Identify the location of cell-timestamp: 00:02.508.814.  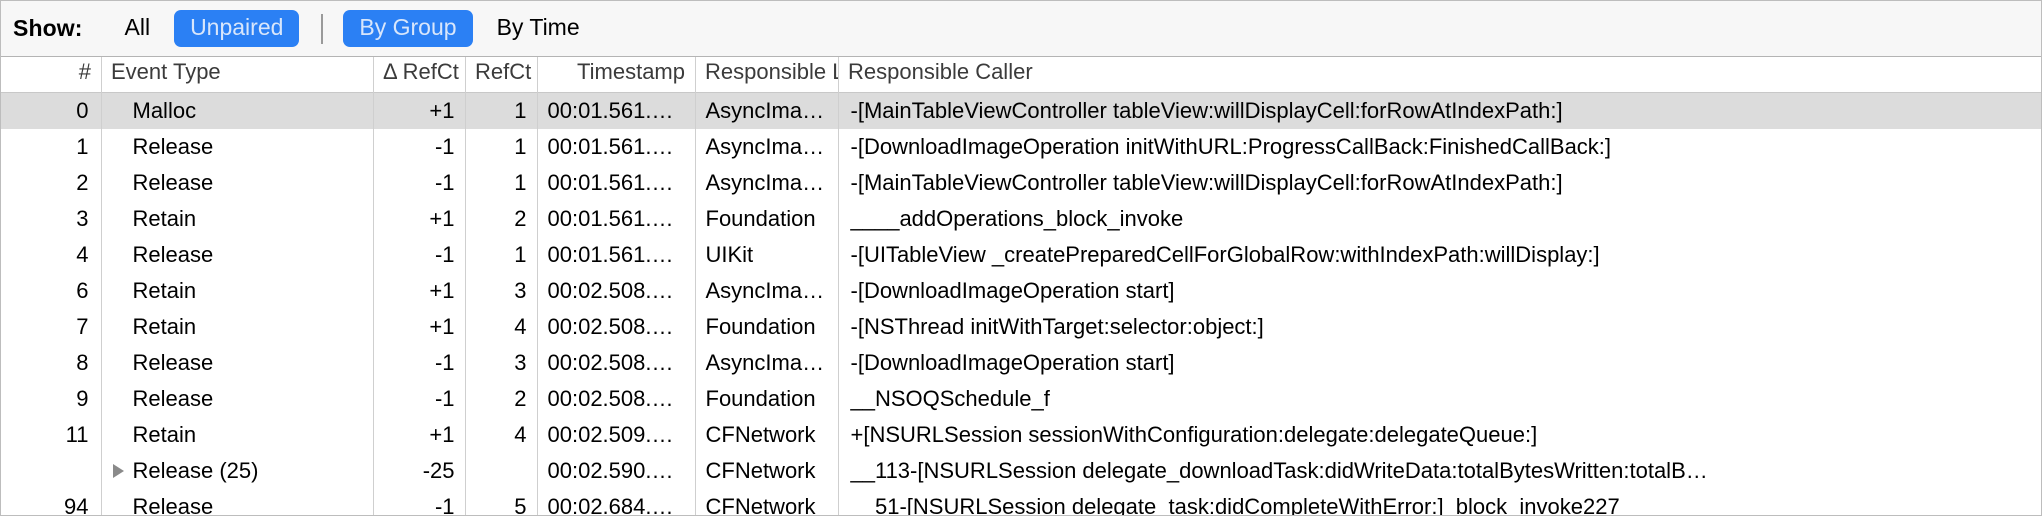
(616, 363).